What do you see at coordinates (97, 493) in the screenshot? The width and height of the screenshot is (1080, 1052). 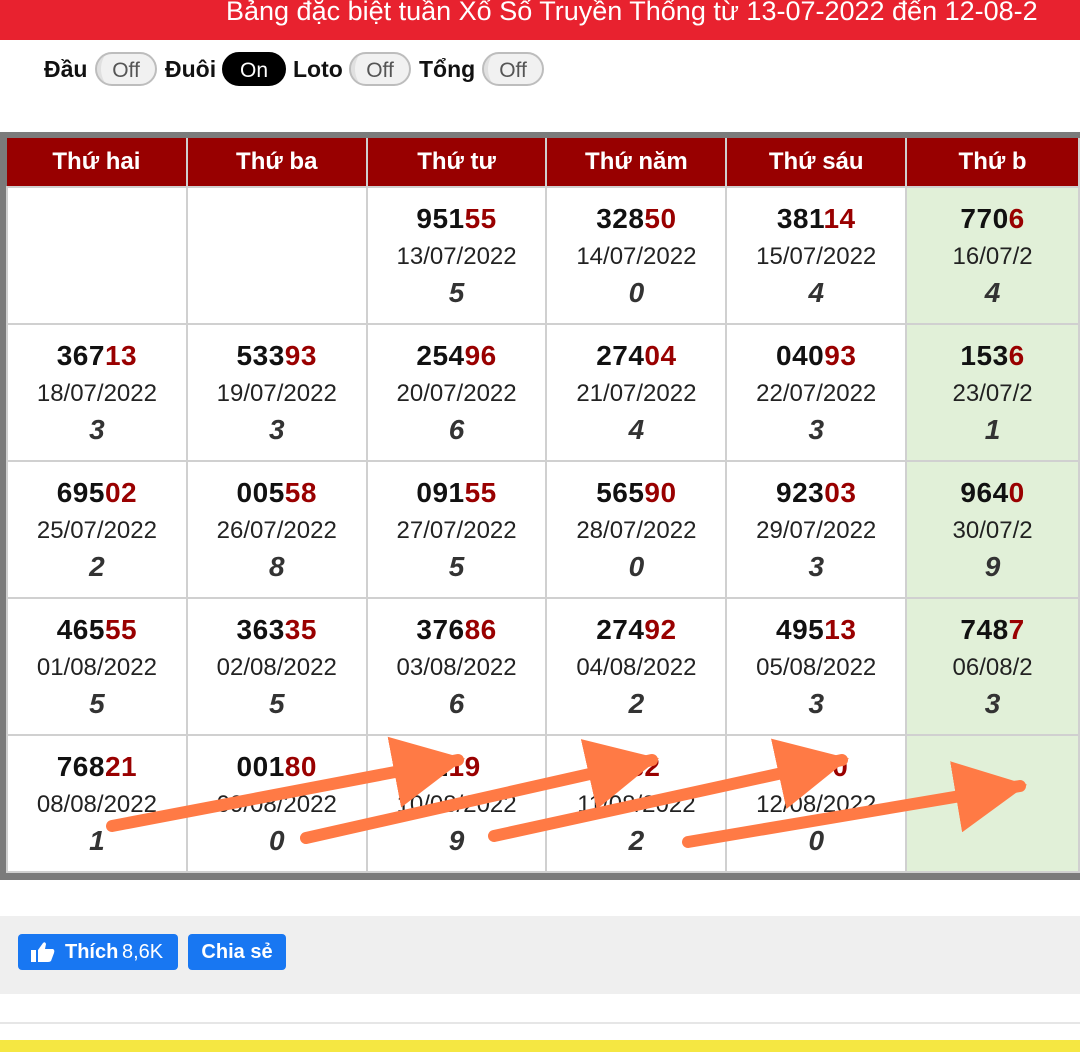 I see `special-prize-number: 69502` at bounding box center [97, 493].